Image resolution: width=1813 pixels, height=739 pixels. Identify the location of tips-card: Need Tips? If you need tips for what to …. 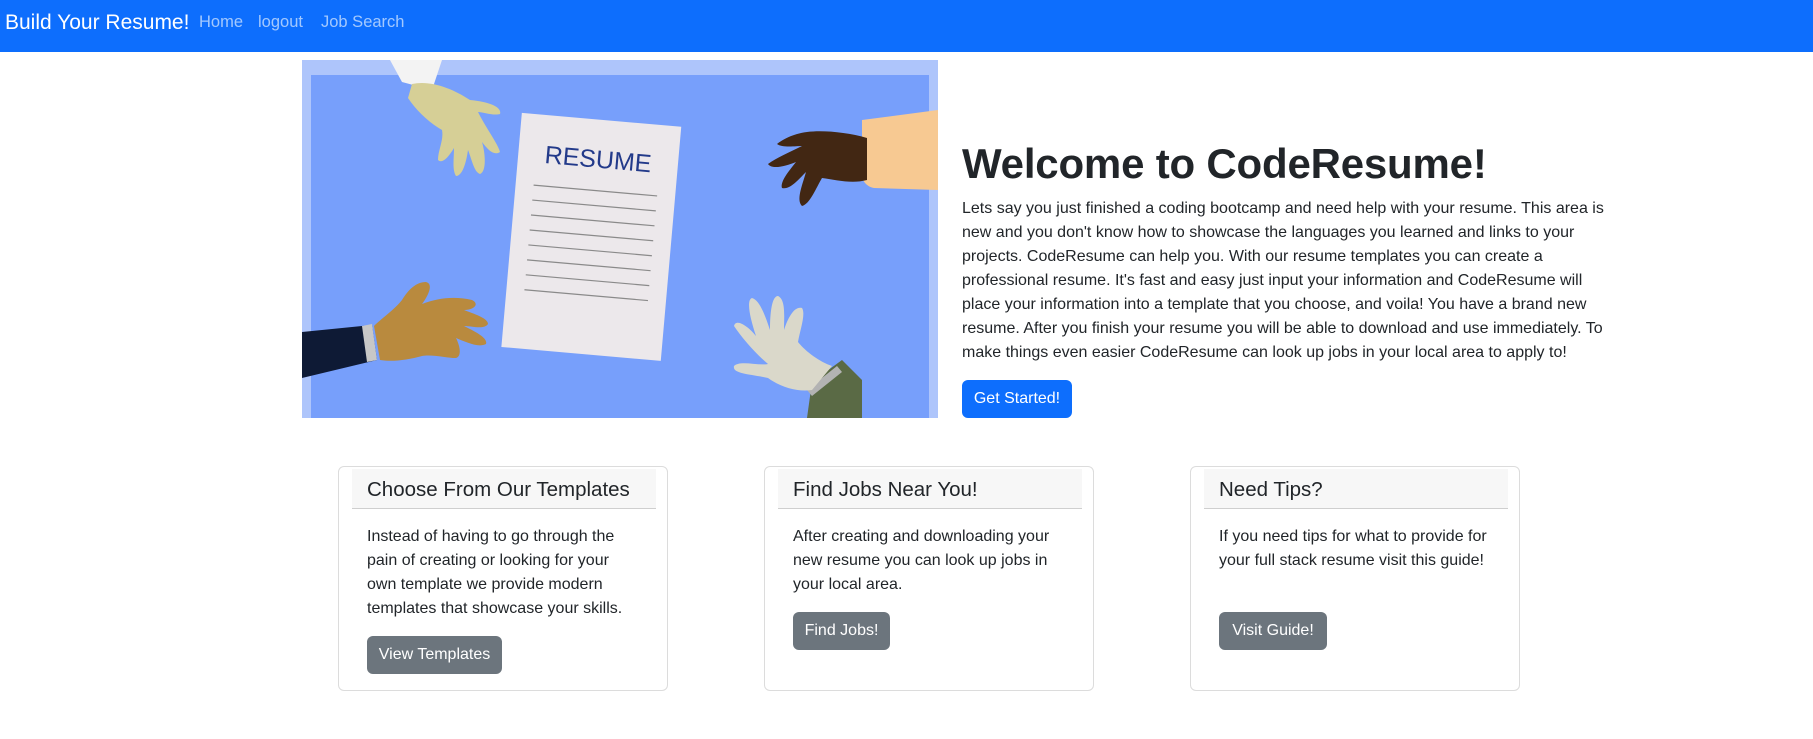
(1355, 578).